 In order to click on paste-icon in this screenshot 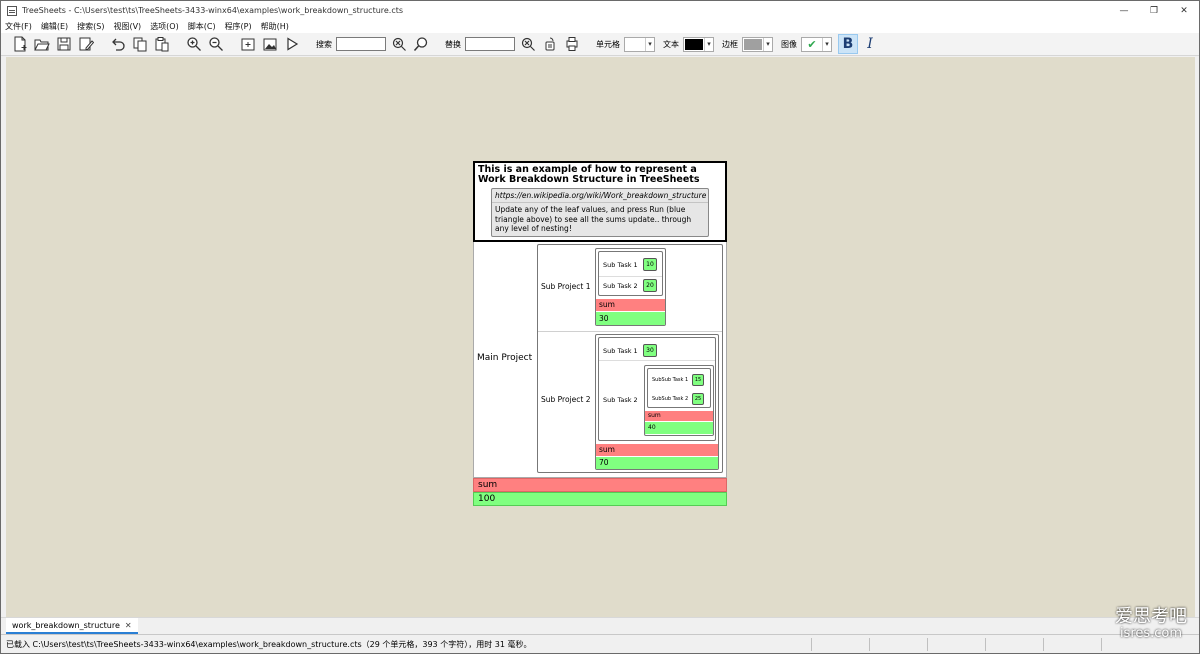, I will do `click(162, 44)`.